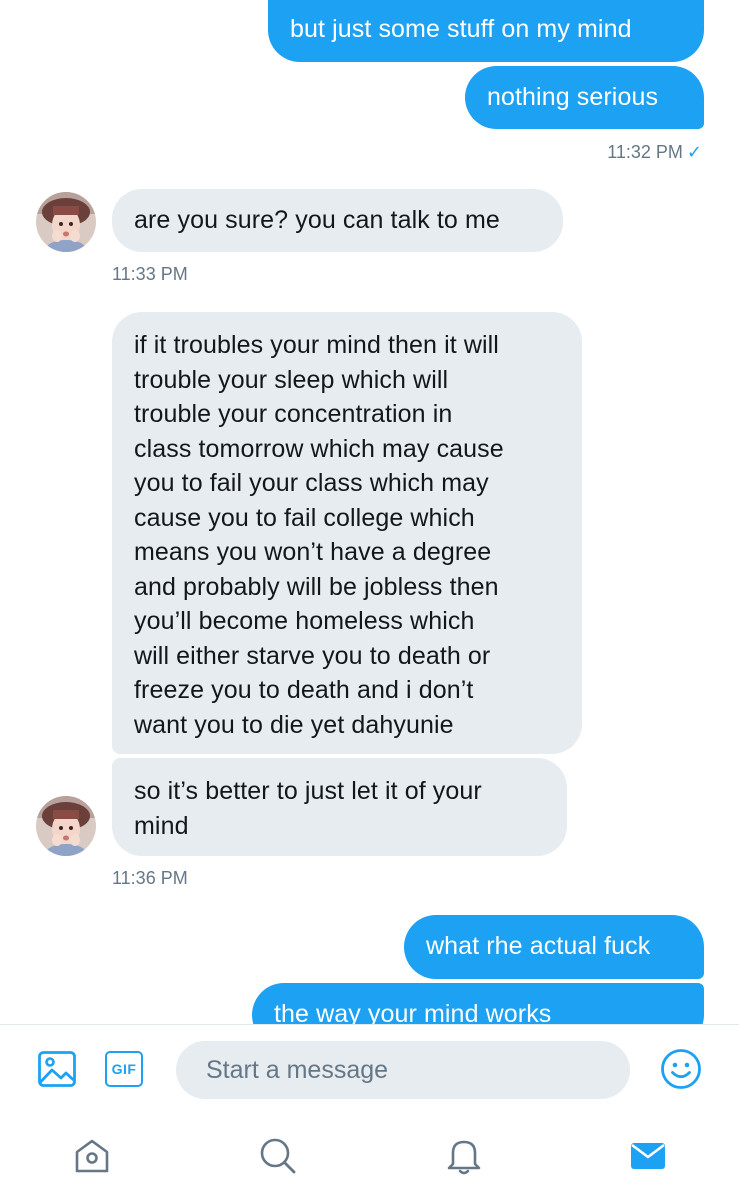 This screenshot has width=739, height=1200. What do you see at coordinates (694, 152) in the screenshot?
I see `read-check-icon: ✓` at bounding box center [694, 152].